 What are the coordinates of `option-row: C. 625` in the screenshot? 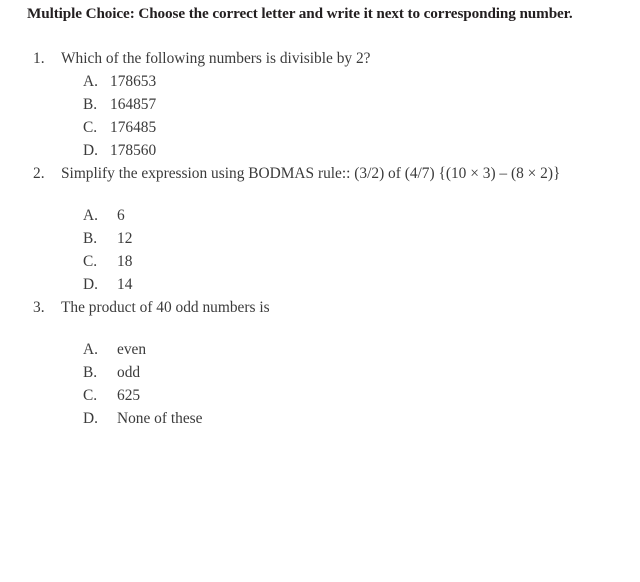 It's located at (320, 395).